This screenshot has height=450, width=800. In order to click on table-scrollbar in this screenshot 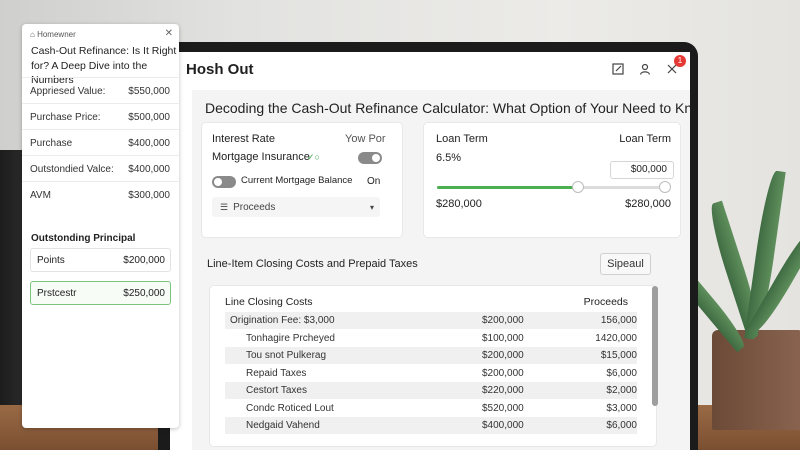, I will do `click(655, 346)`.